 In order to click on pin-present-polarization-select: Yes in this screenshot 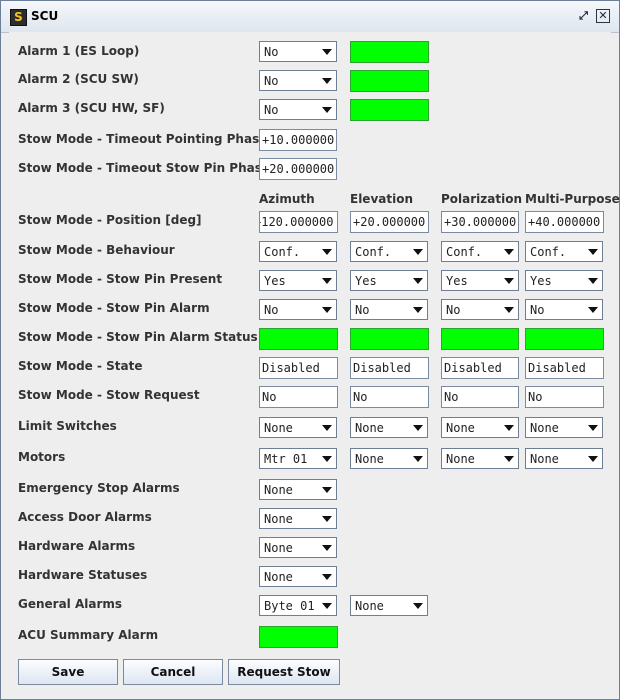, I will do `click(480, 280)`.